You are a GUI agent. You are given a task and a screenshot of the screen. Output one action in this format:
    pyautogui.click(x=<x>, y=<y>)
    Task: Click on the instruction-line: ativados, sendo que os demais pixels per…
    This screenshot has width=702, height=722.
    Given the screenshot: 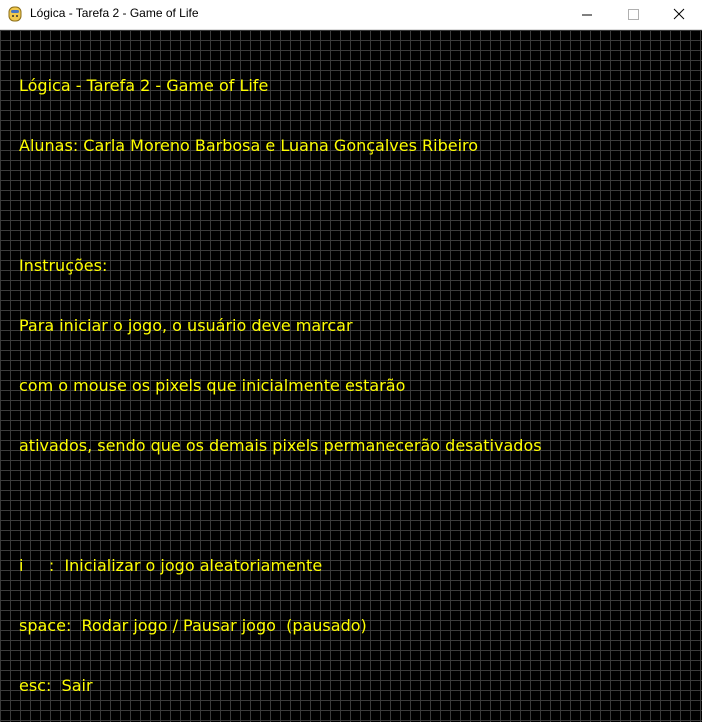 What is the action you would take?
    pyautogui.click(x=280, y=445)
    